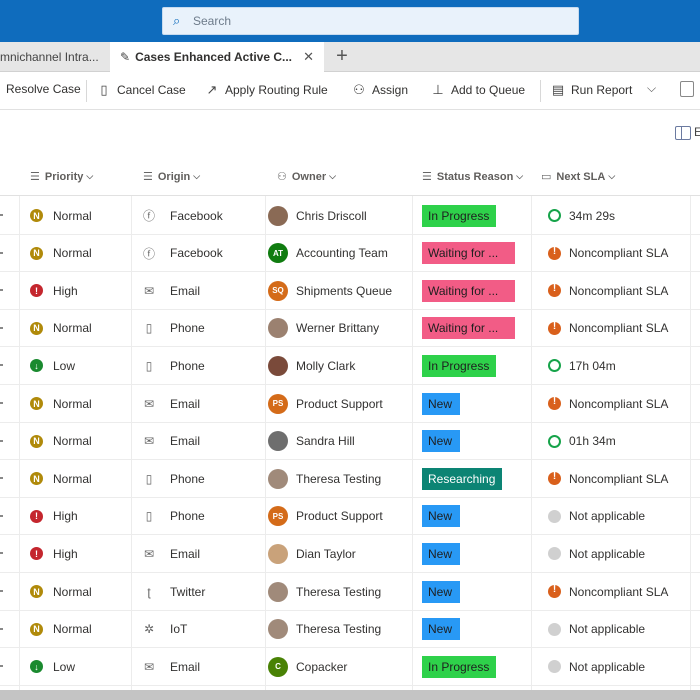 The image size is (700, 700). I want to click on owner-cell: Werner Brittany, so click(323, 328).